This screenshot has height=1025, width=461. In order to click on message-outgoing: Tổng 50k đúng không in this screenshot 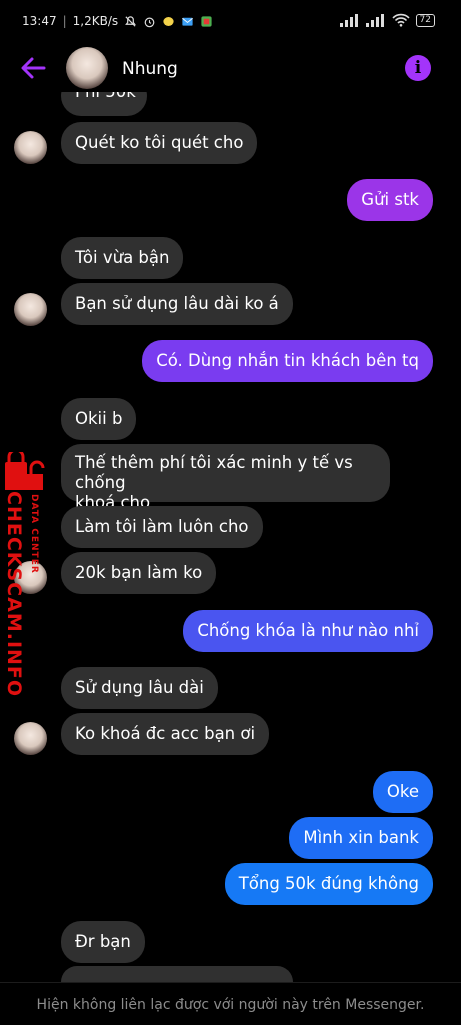, I will do `click(328, 884)`.